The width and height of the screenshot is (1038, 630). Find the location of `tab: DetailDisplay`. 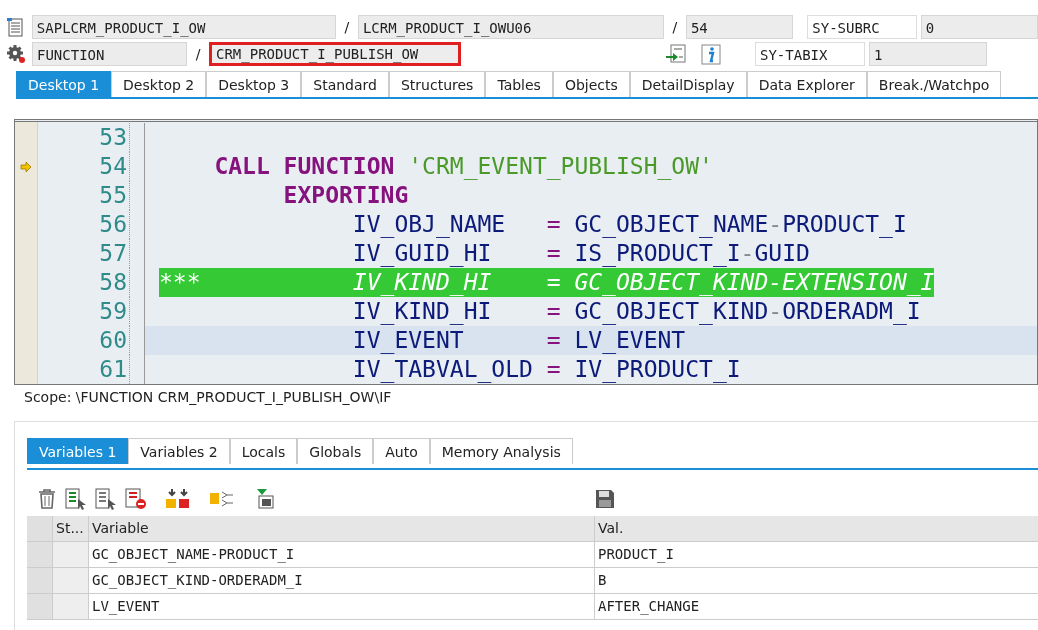

tab: DetailDisplay is located at coordinates (688, 84).